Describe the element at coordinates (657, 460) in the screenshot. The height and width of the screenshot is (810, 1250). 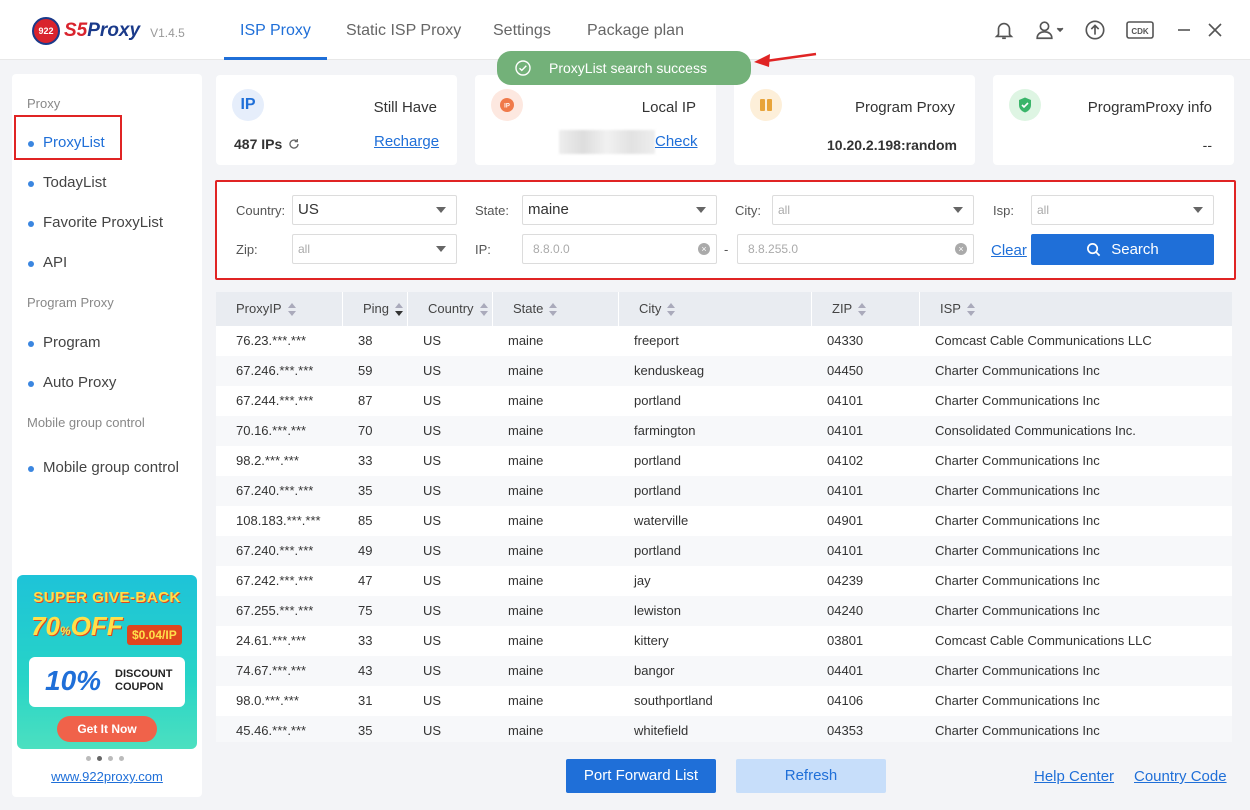
I see `cell-city: portland` at that location.